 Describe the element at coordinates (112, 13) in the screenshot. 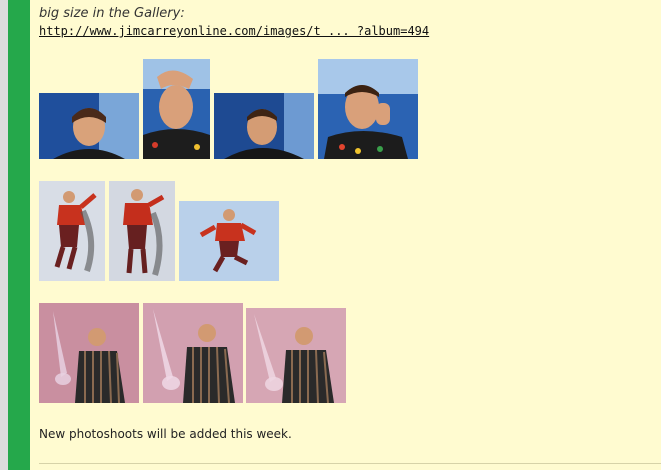

I see `post-caption: big size in the Gallery:` at that location.